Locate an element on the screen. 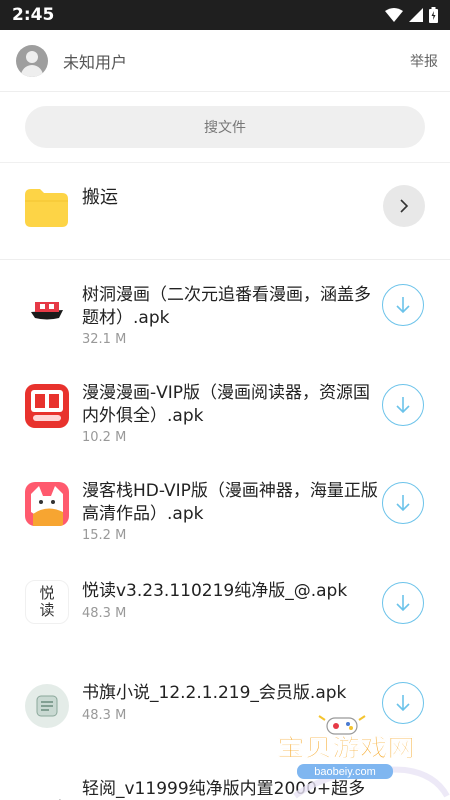  folder-icon is located at coordinates (46, 208).